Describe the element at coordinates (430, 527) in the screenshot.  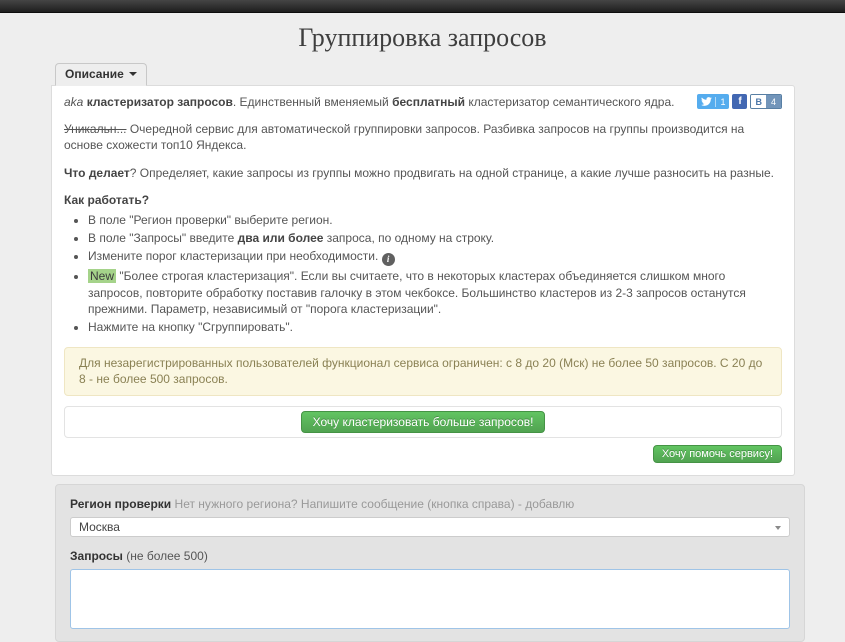
I see `region-select: Москва` at that location.